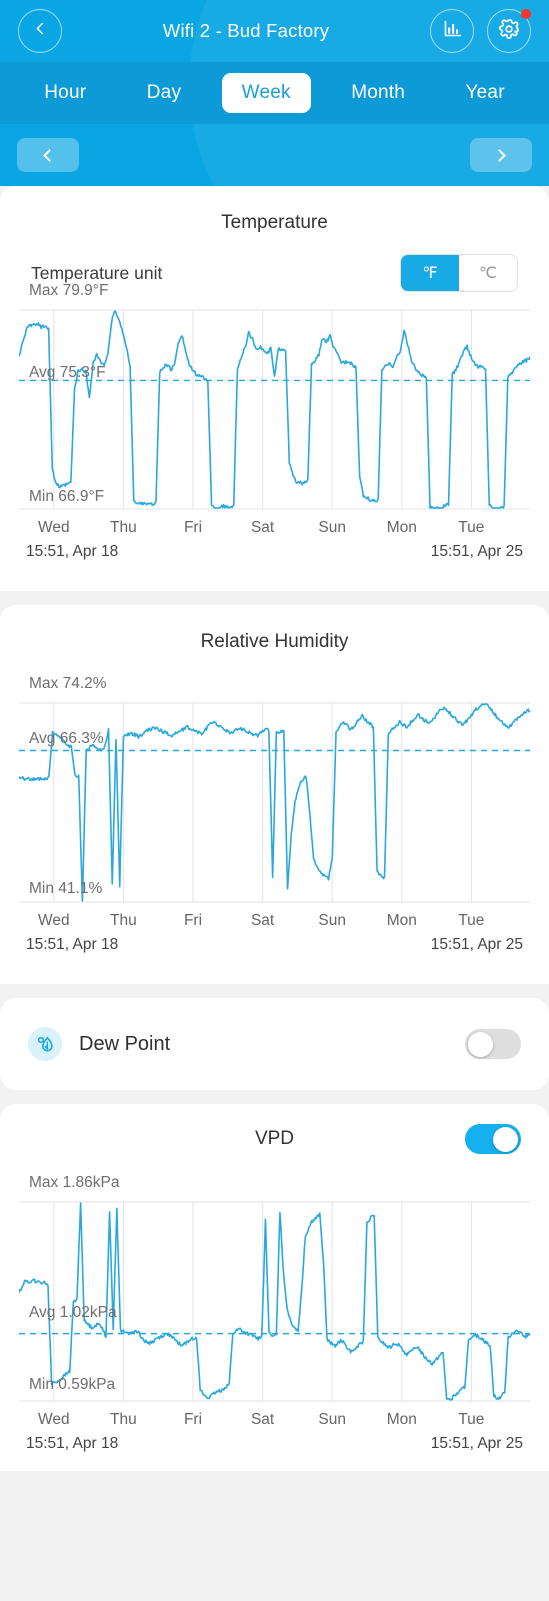 This screenshot has height=1601, width=549. I want to click on dew-point-card: Dew Point, so click(274, 1044).